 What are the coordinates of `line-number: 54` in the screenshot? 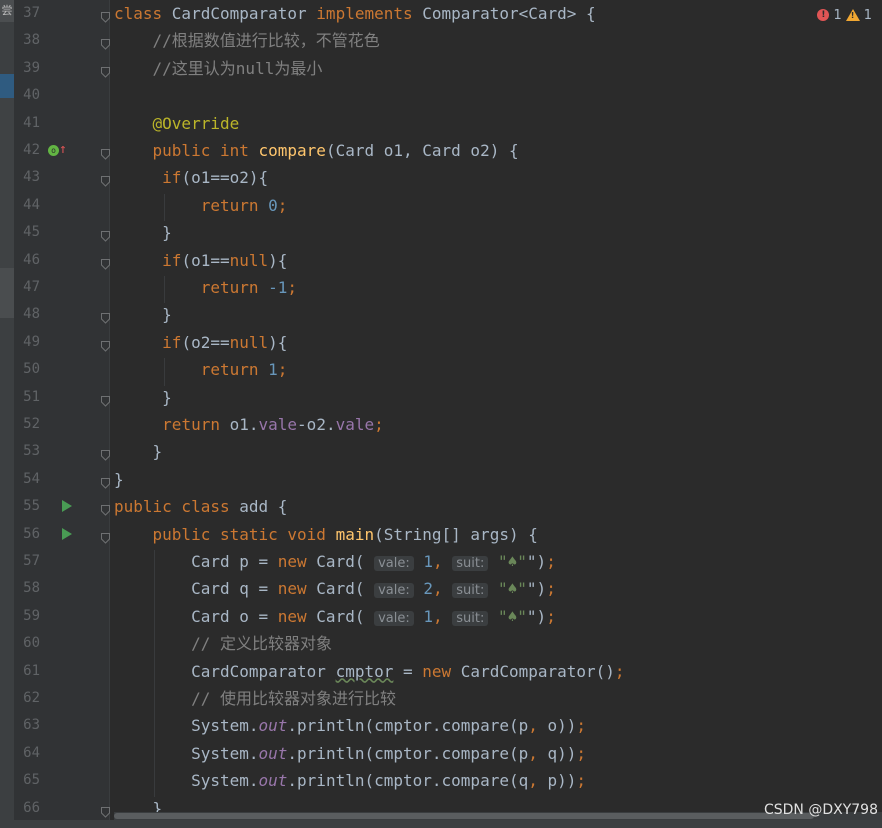 It's located at (31, 478).